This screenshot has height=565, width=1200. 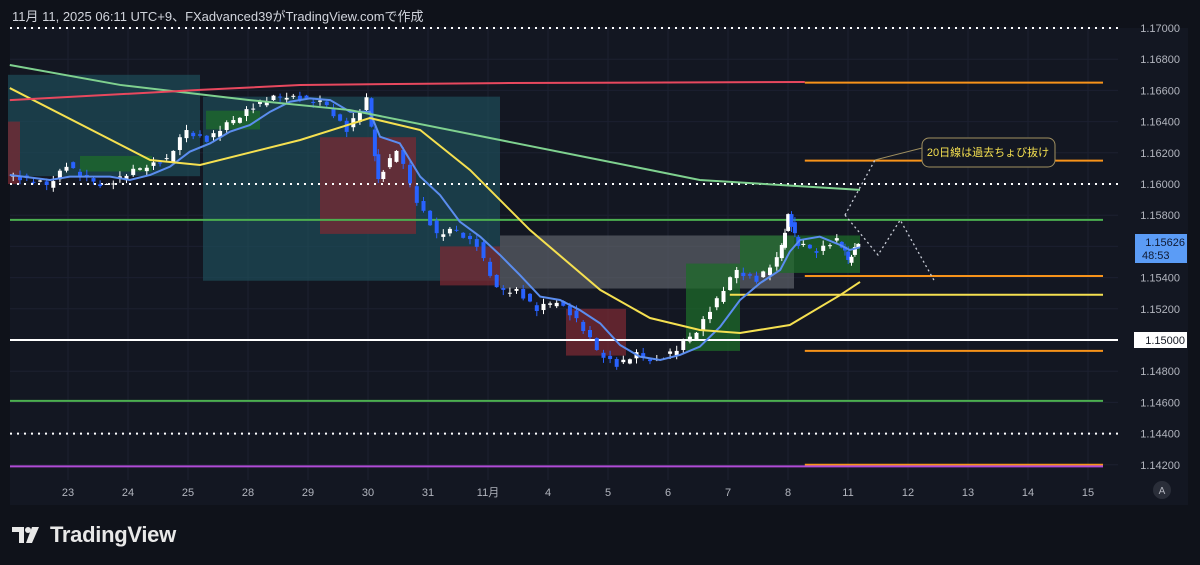 I want to click on y-tick-label: 1.14400, so click(x=1160, y=435).